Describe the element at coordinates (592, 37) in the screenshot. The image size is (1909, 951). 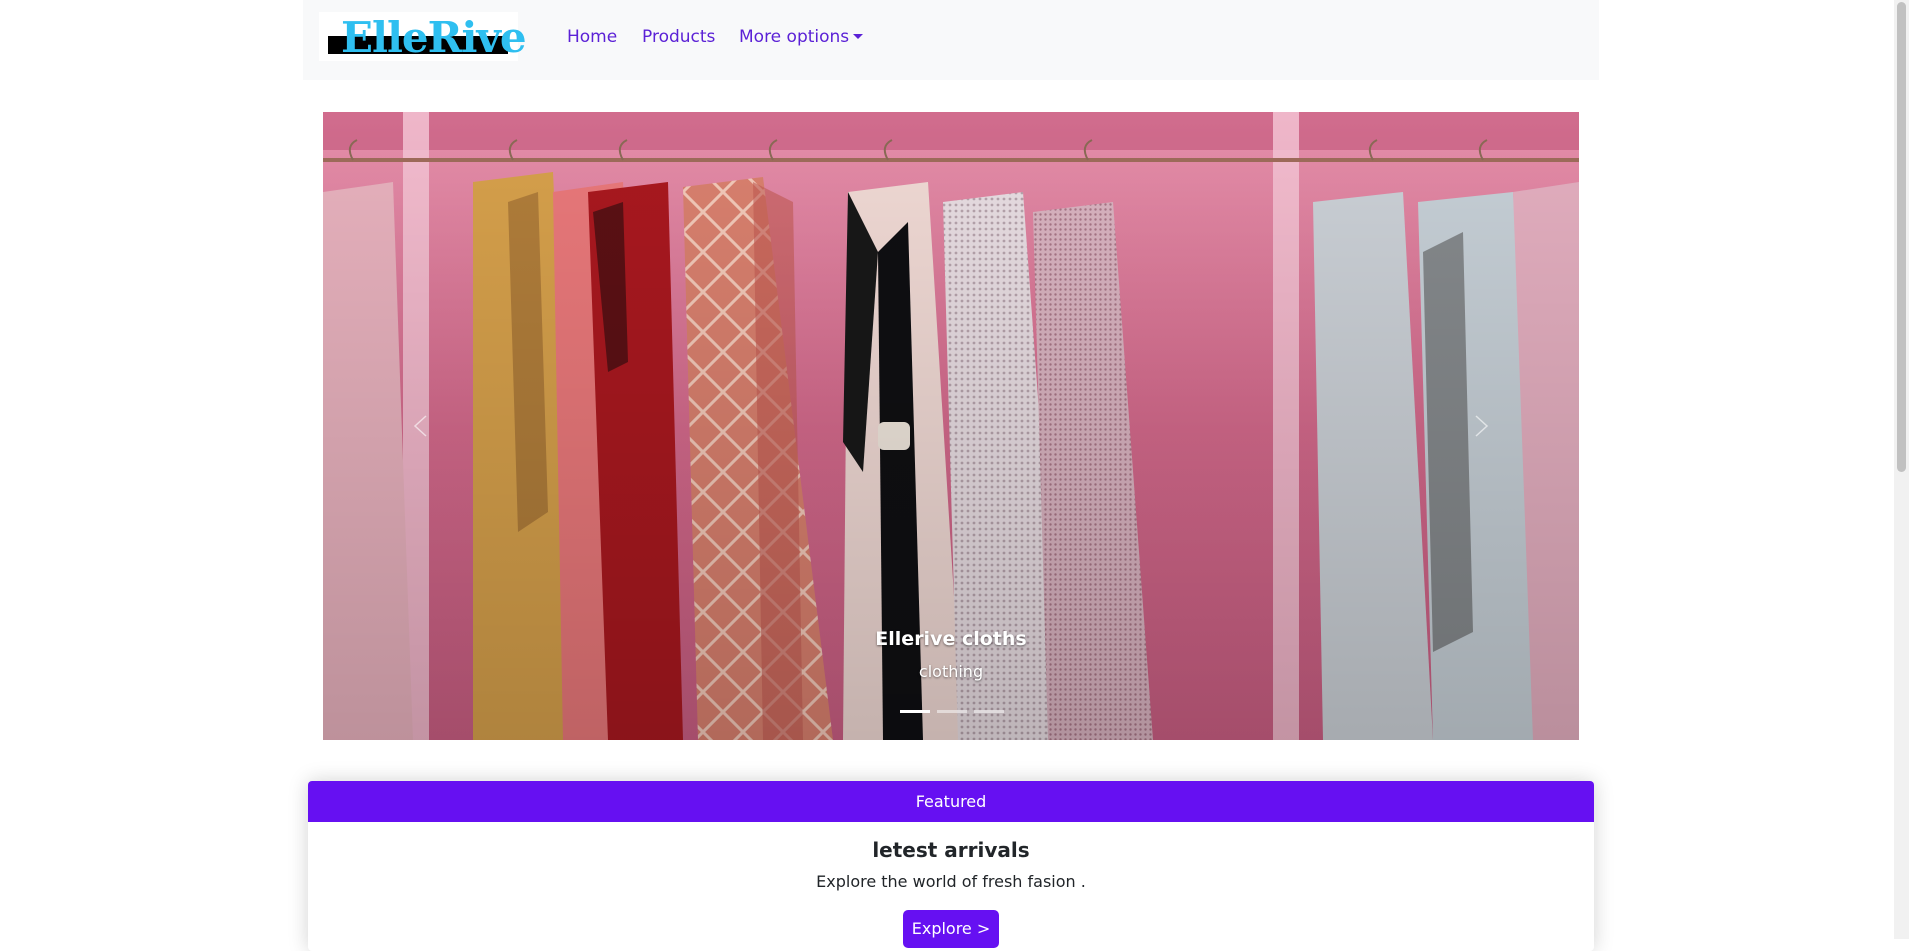
I see `nav-link-home: Home` at that location.